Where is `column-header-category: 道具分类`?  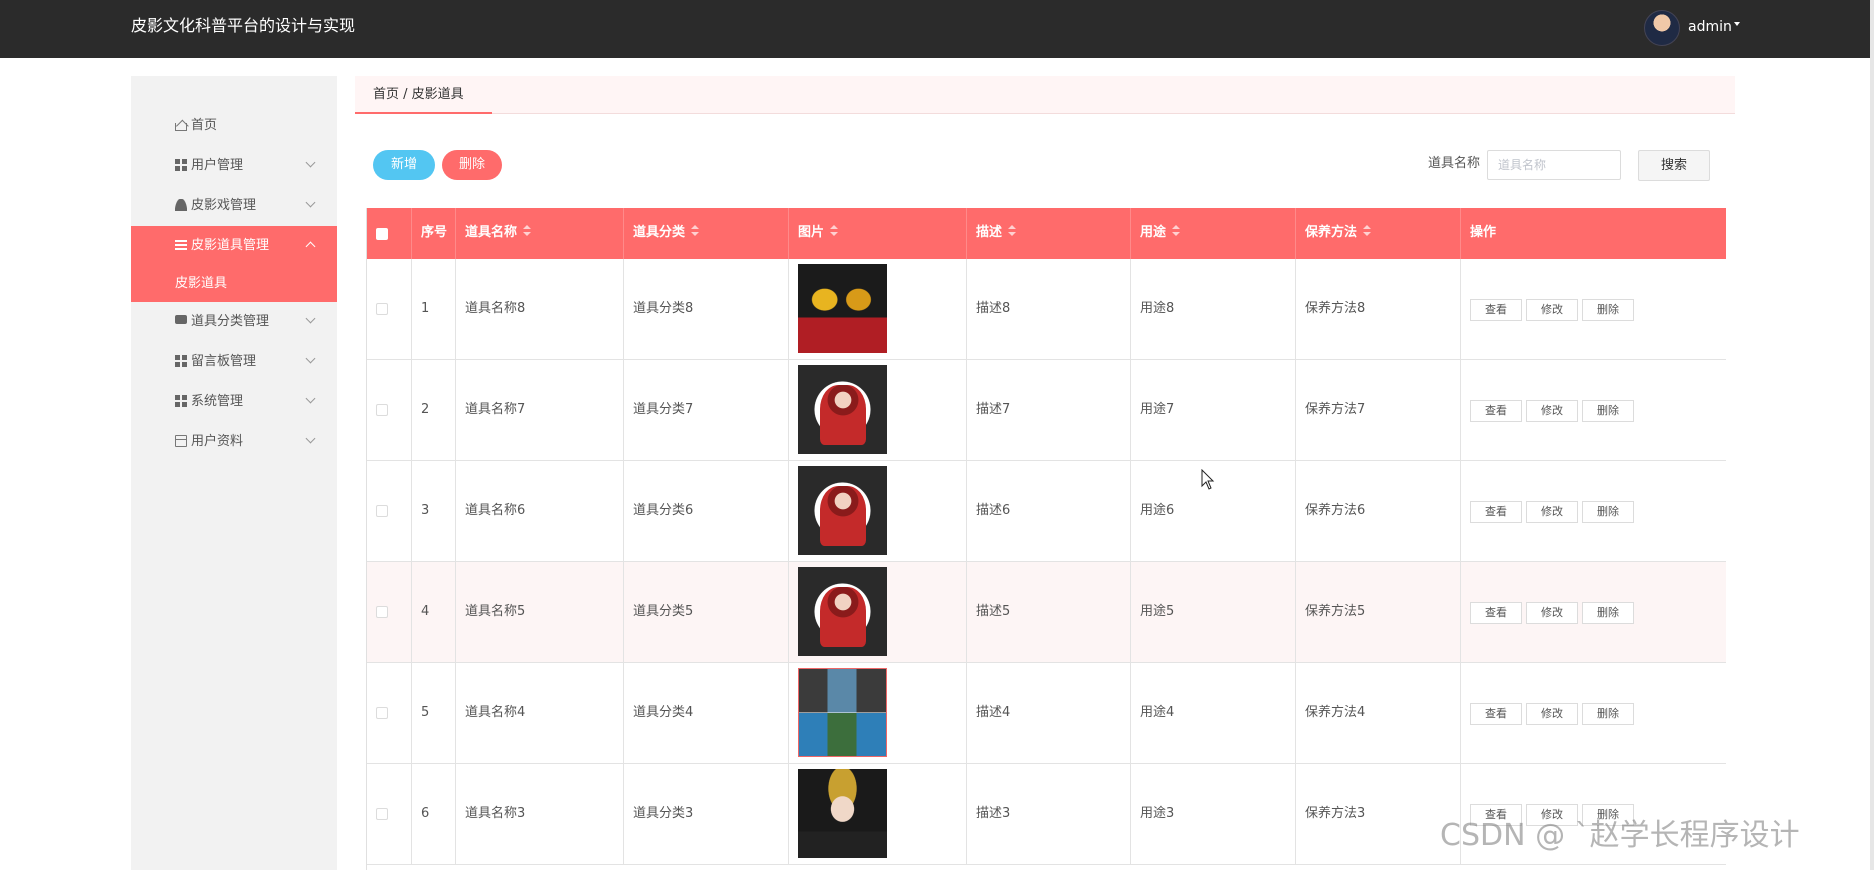
column-header-category: 道具分类 is located at coordinates (706, 233).